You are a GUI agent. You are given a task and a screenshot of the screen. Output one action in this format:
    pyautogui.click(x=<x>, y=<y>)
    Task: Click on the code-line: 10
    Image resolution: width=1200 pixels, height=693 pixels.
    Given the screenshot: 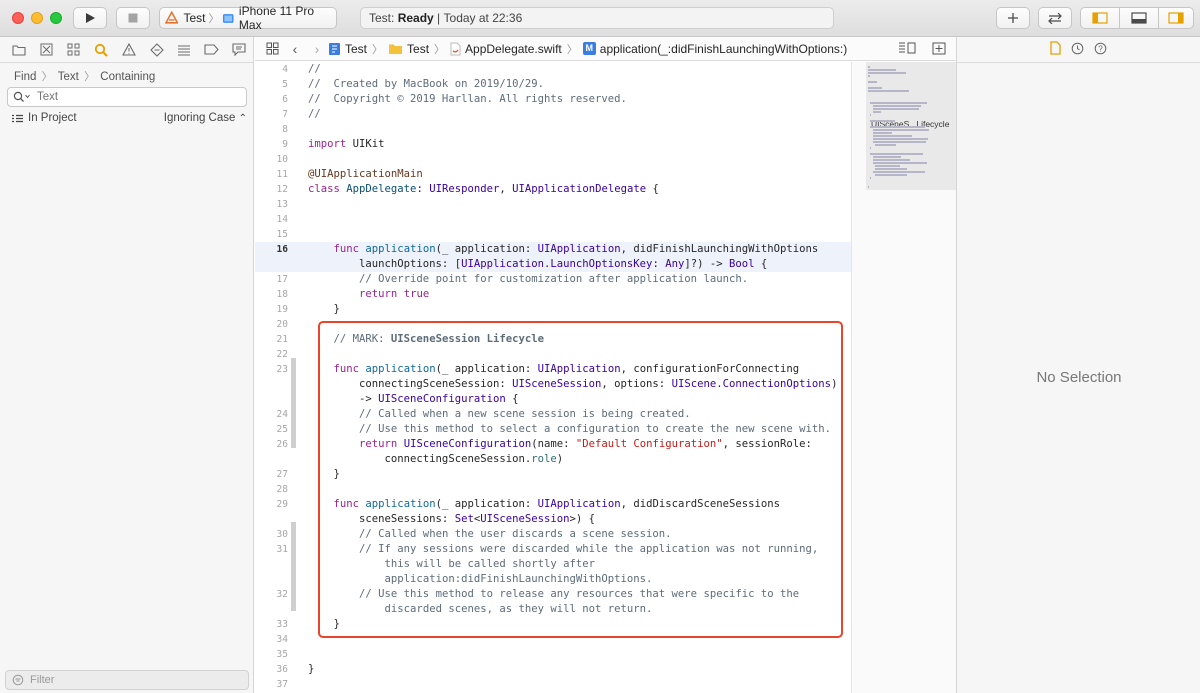 What is the action you would take?
    pyautogui.click(x=553, y=159)
    